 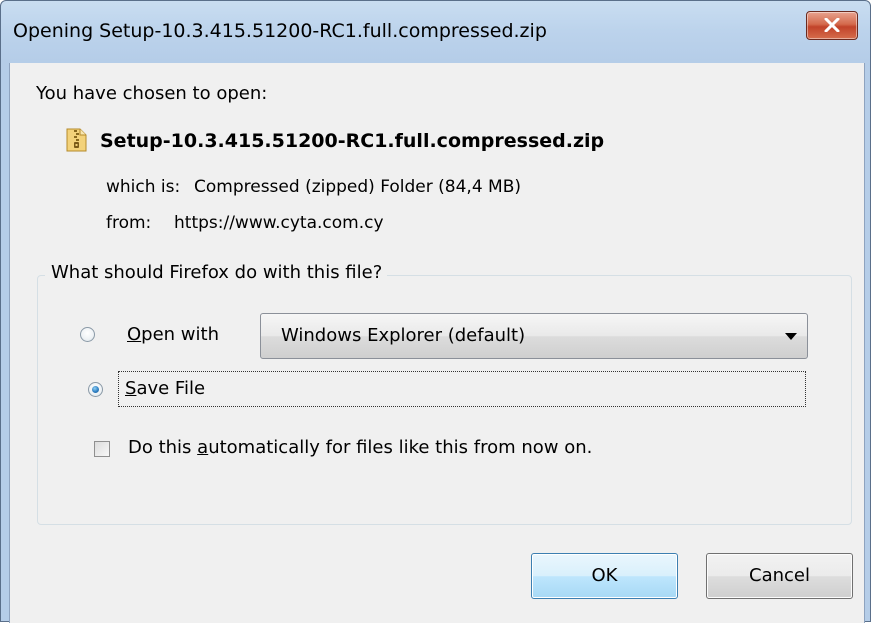 I want to click on ok-button: OK, so click(x=604, y=576).